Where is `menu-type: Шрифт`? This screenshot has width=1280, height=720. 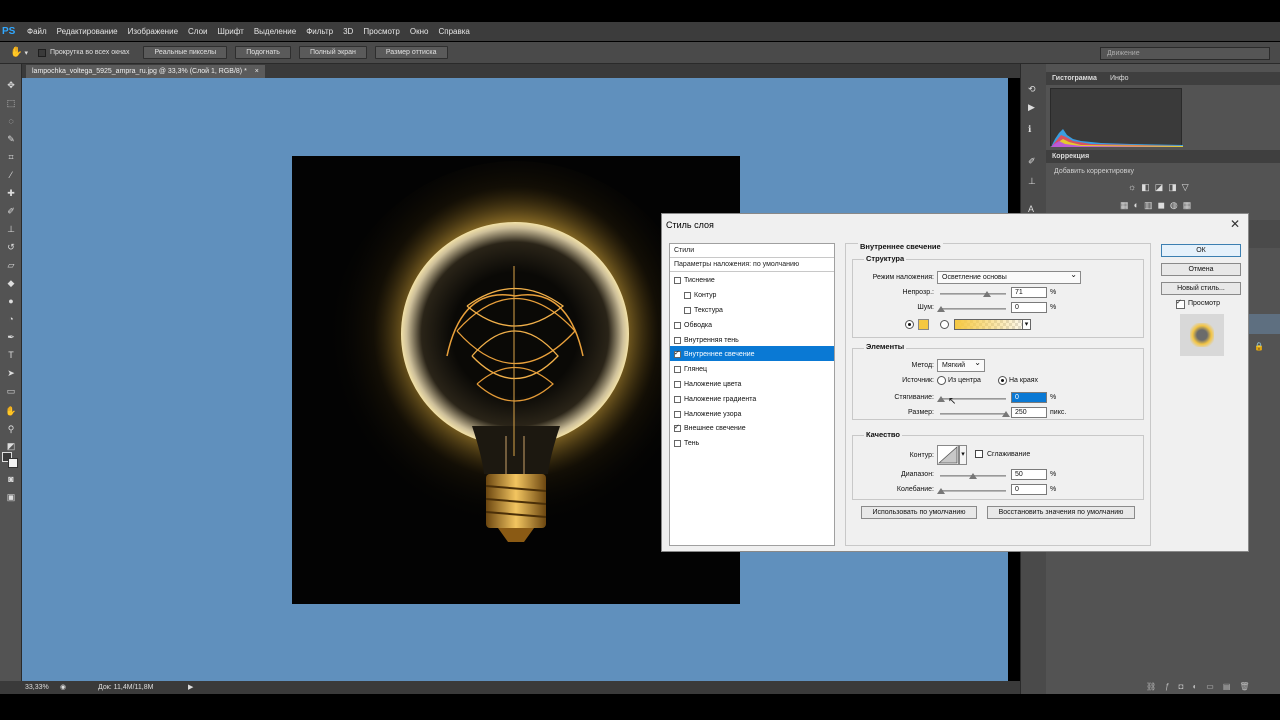 menu-type: Шрифт is located at coordinates (230, 31).